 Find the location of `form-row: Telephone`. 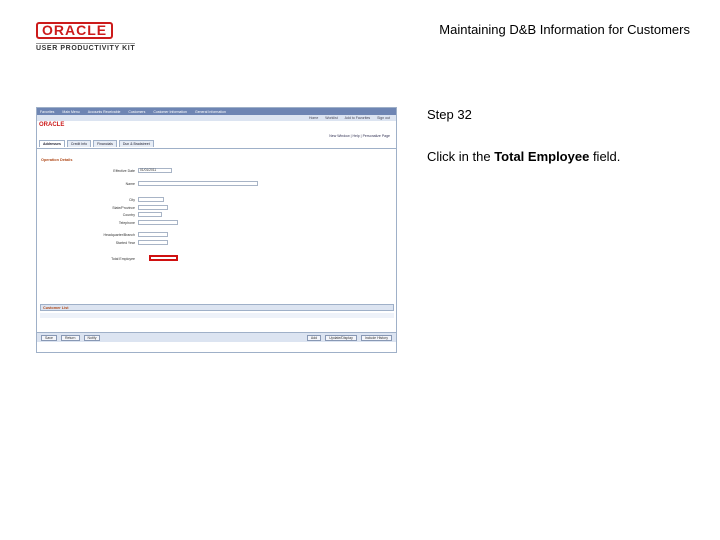

form-row: Telephone is located at coordinates (127, 222).